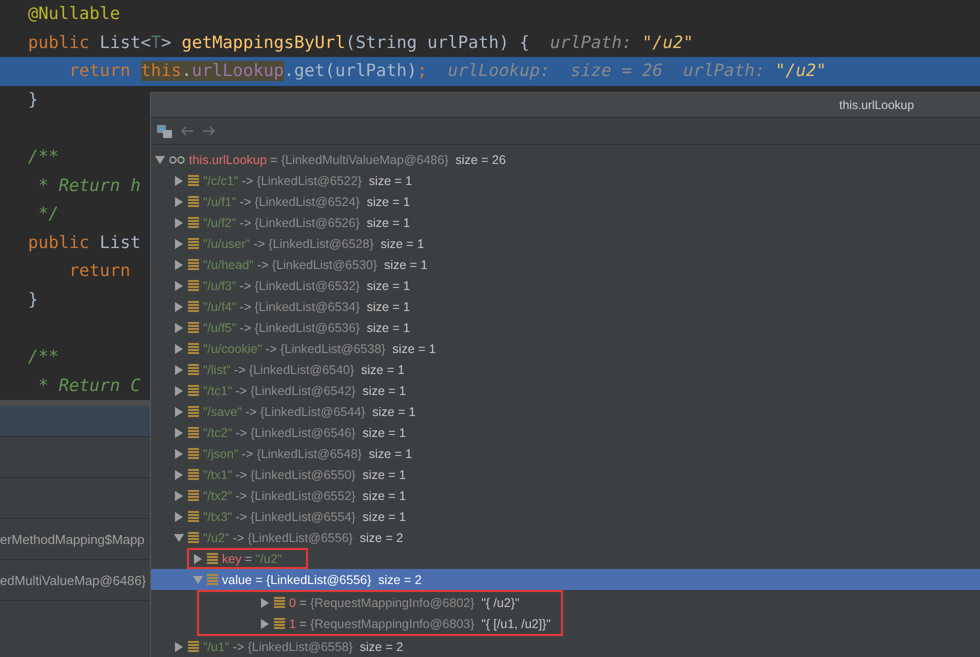  I want to click on tree-item-label: "/u1" -> {LinkedList@6558} size = 2, so click(303, 647).